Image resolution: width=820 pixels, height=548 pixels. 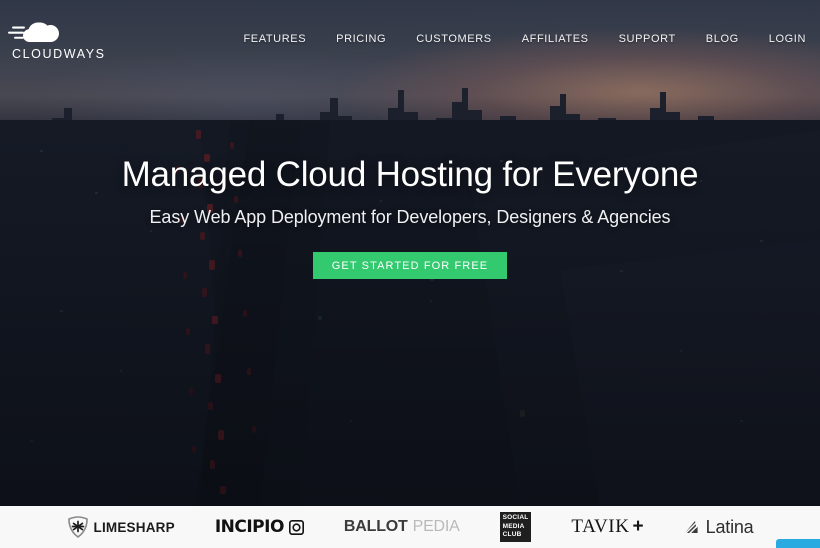 I want to click on client-logo-ballotpedia: BALLOT PEDIA, so click(x=402, y=527).